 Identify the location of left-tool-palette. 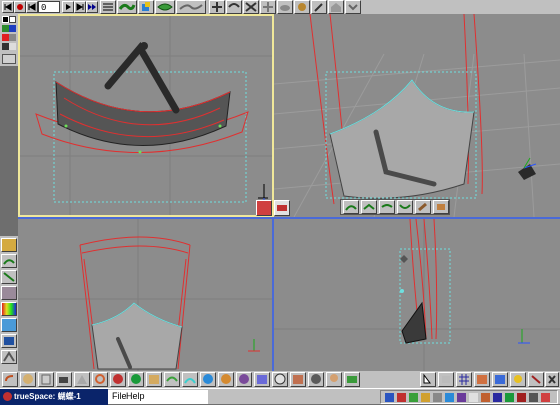
(9, 304).